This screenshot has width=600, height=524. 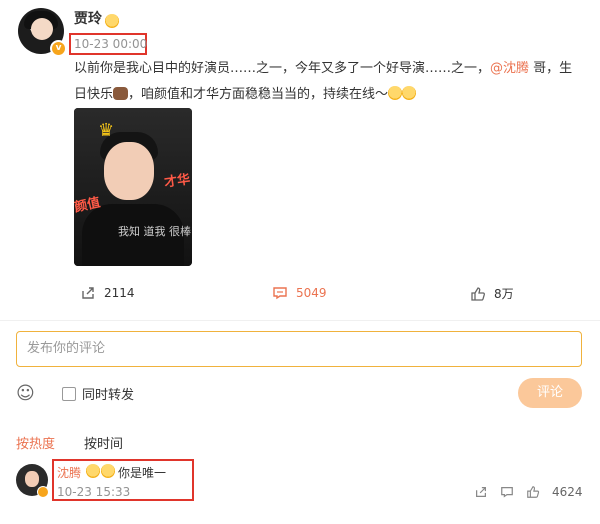 I want to click on author-name: 贾玲, so click(x=88, y=18).